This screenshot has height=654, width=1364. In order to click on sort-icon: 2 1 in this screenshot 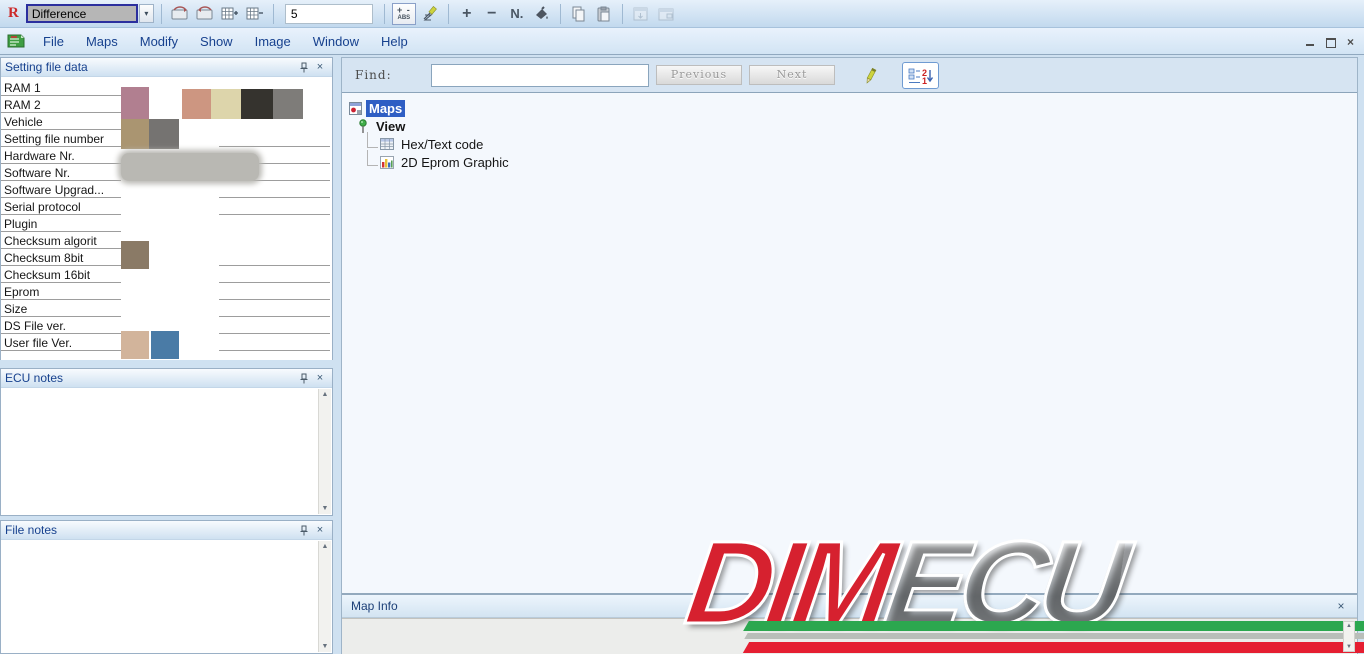, I will do `click(920, 75)`.